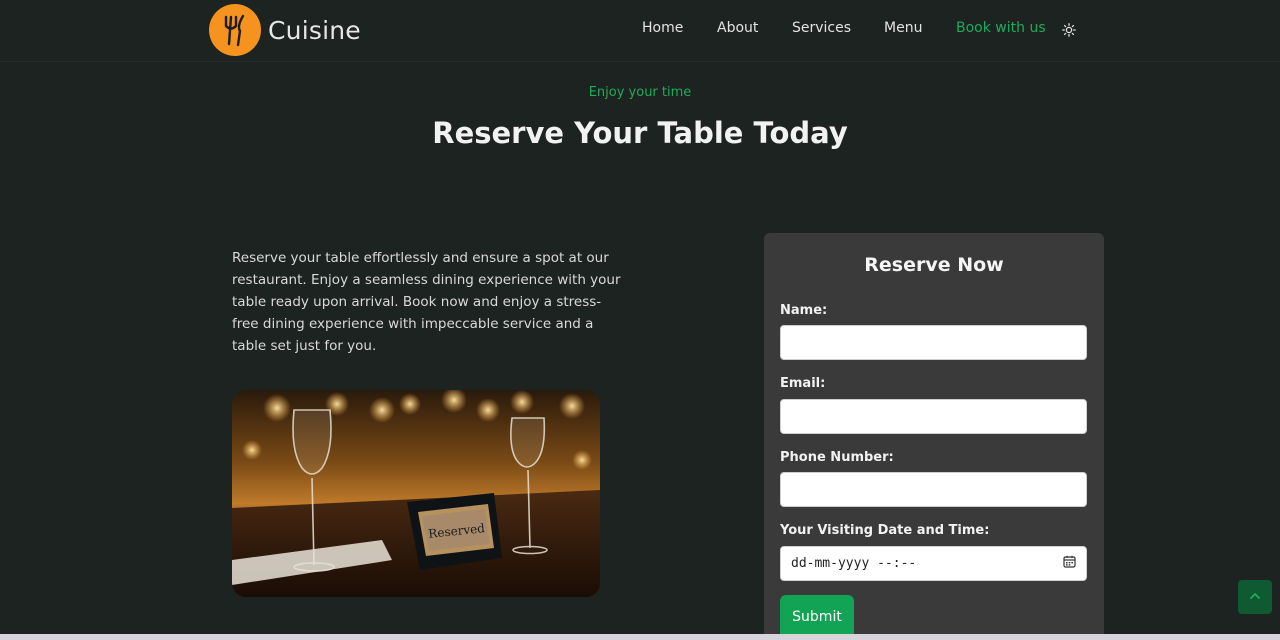  Describe the element at coordinates (737, 28) in the screenshot. I see `nav-about: About` at that location.